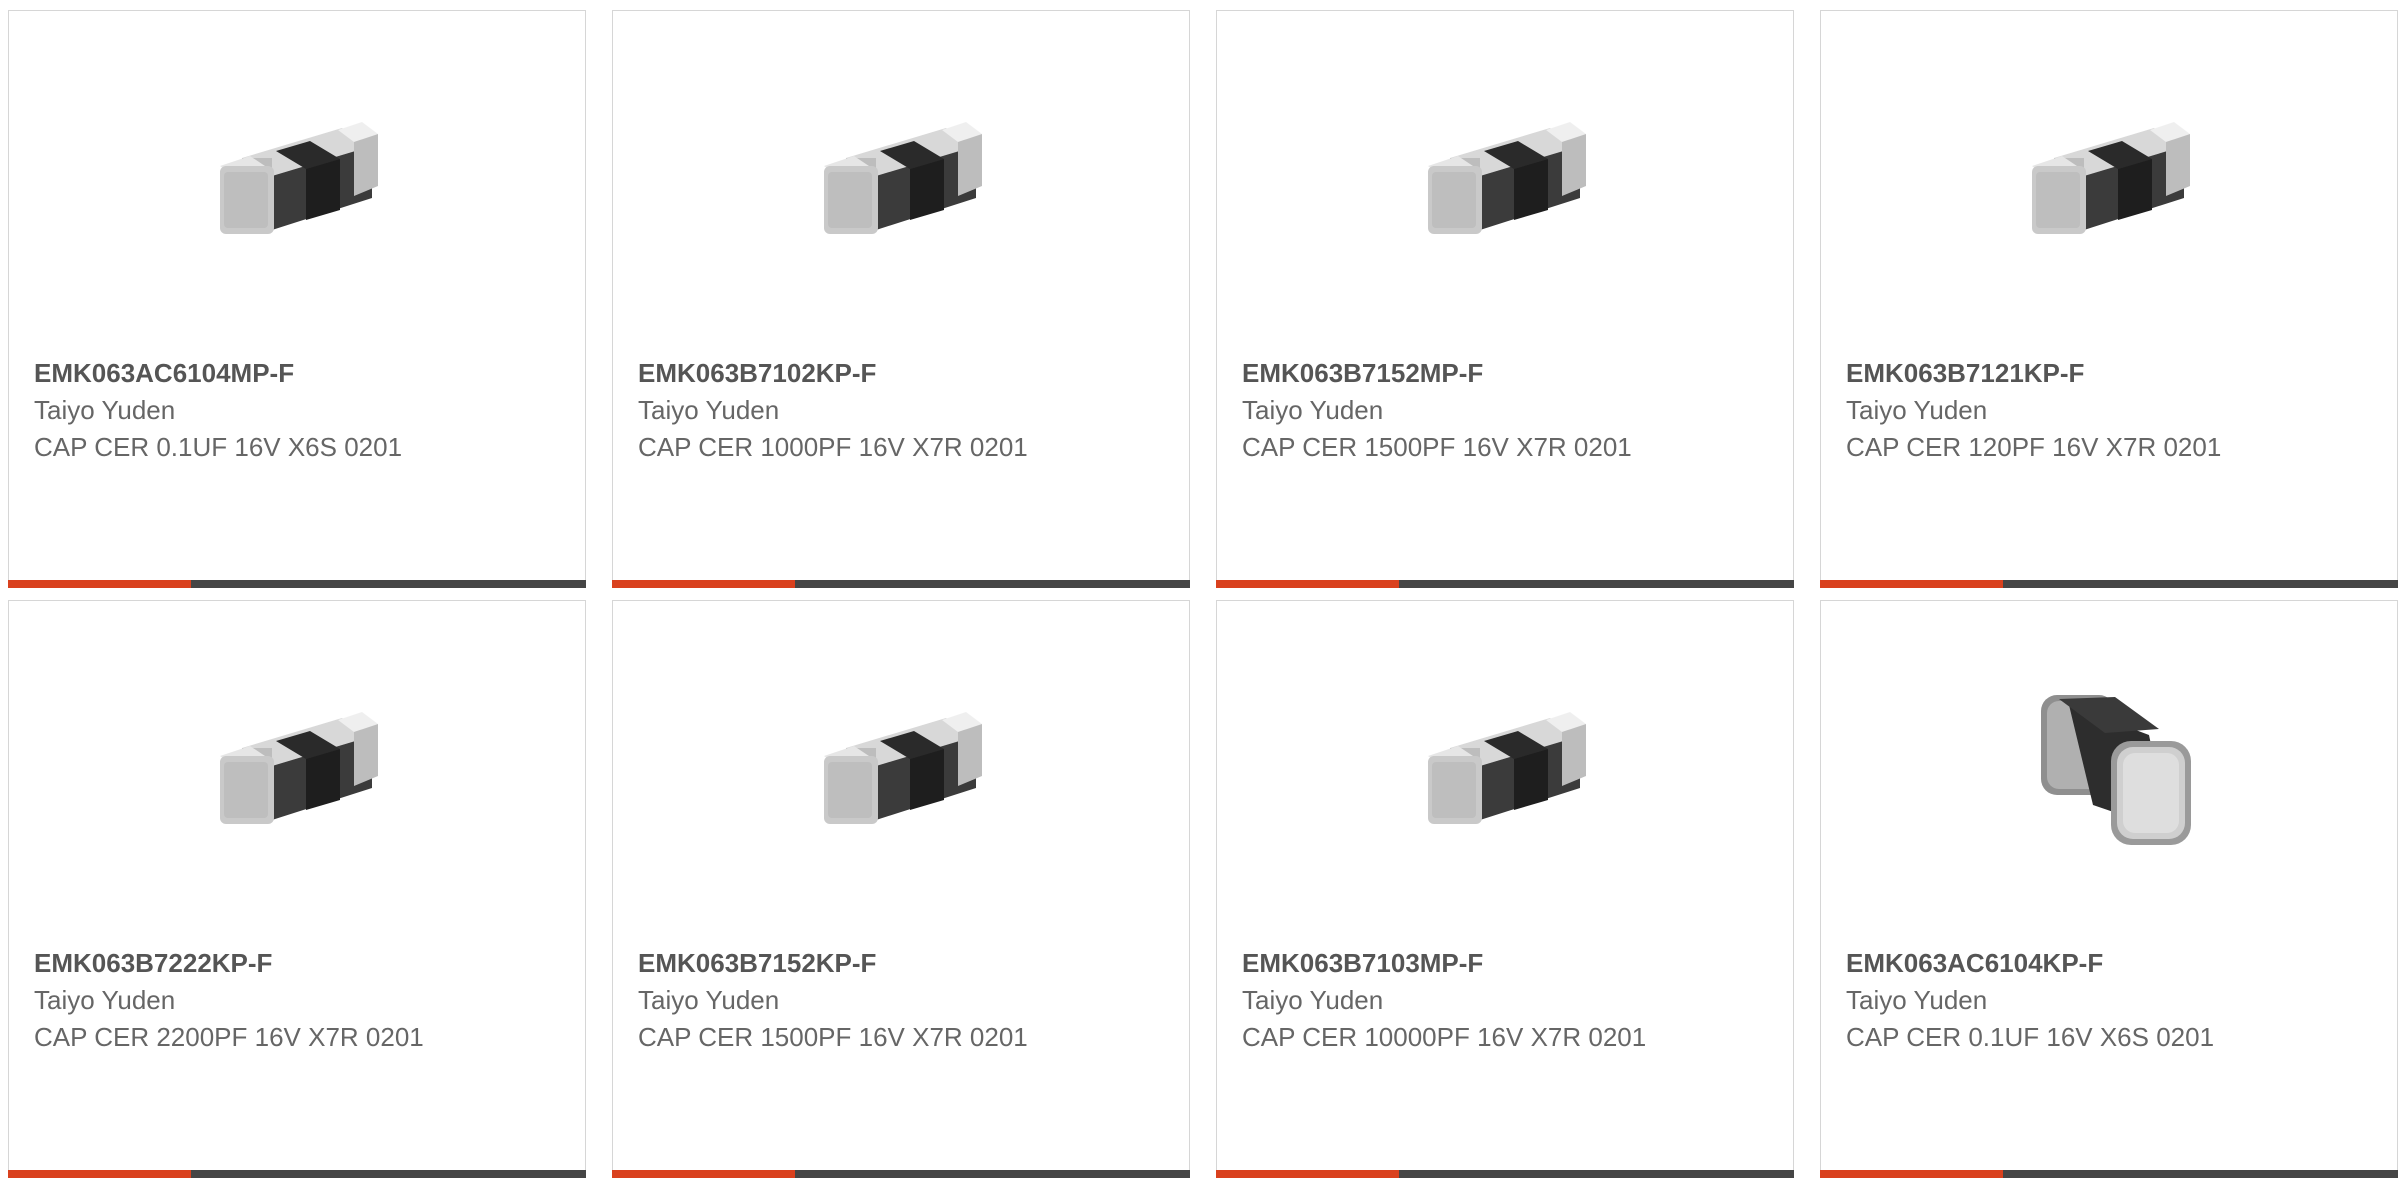 This screenshot has height=1178, width=2400. What do you see at coordinates (1444, 1037) in the screenshot?
I see `description-label: CAP CER 10000PF 16V X7R 0201` at bounding box center [1444, 1037].